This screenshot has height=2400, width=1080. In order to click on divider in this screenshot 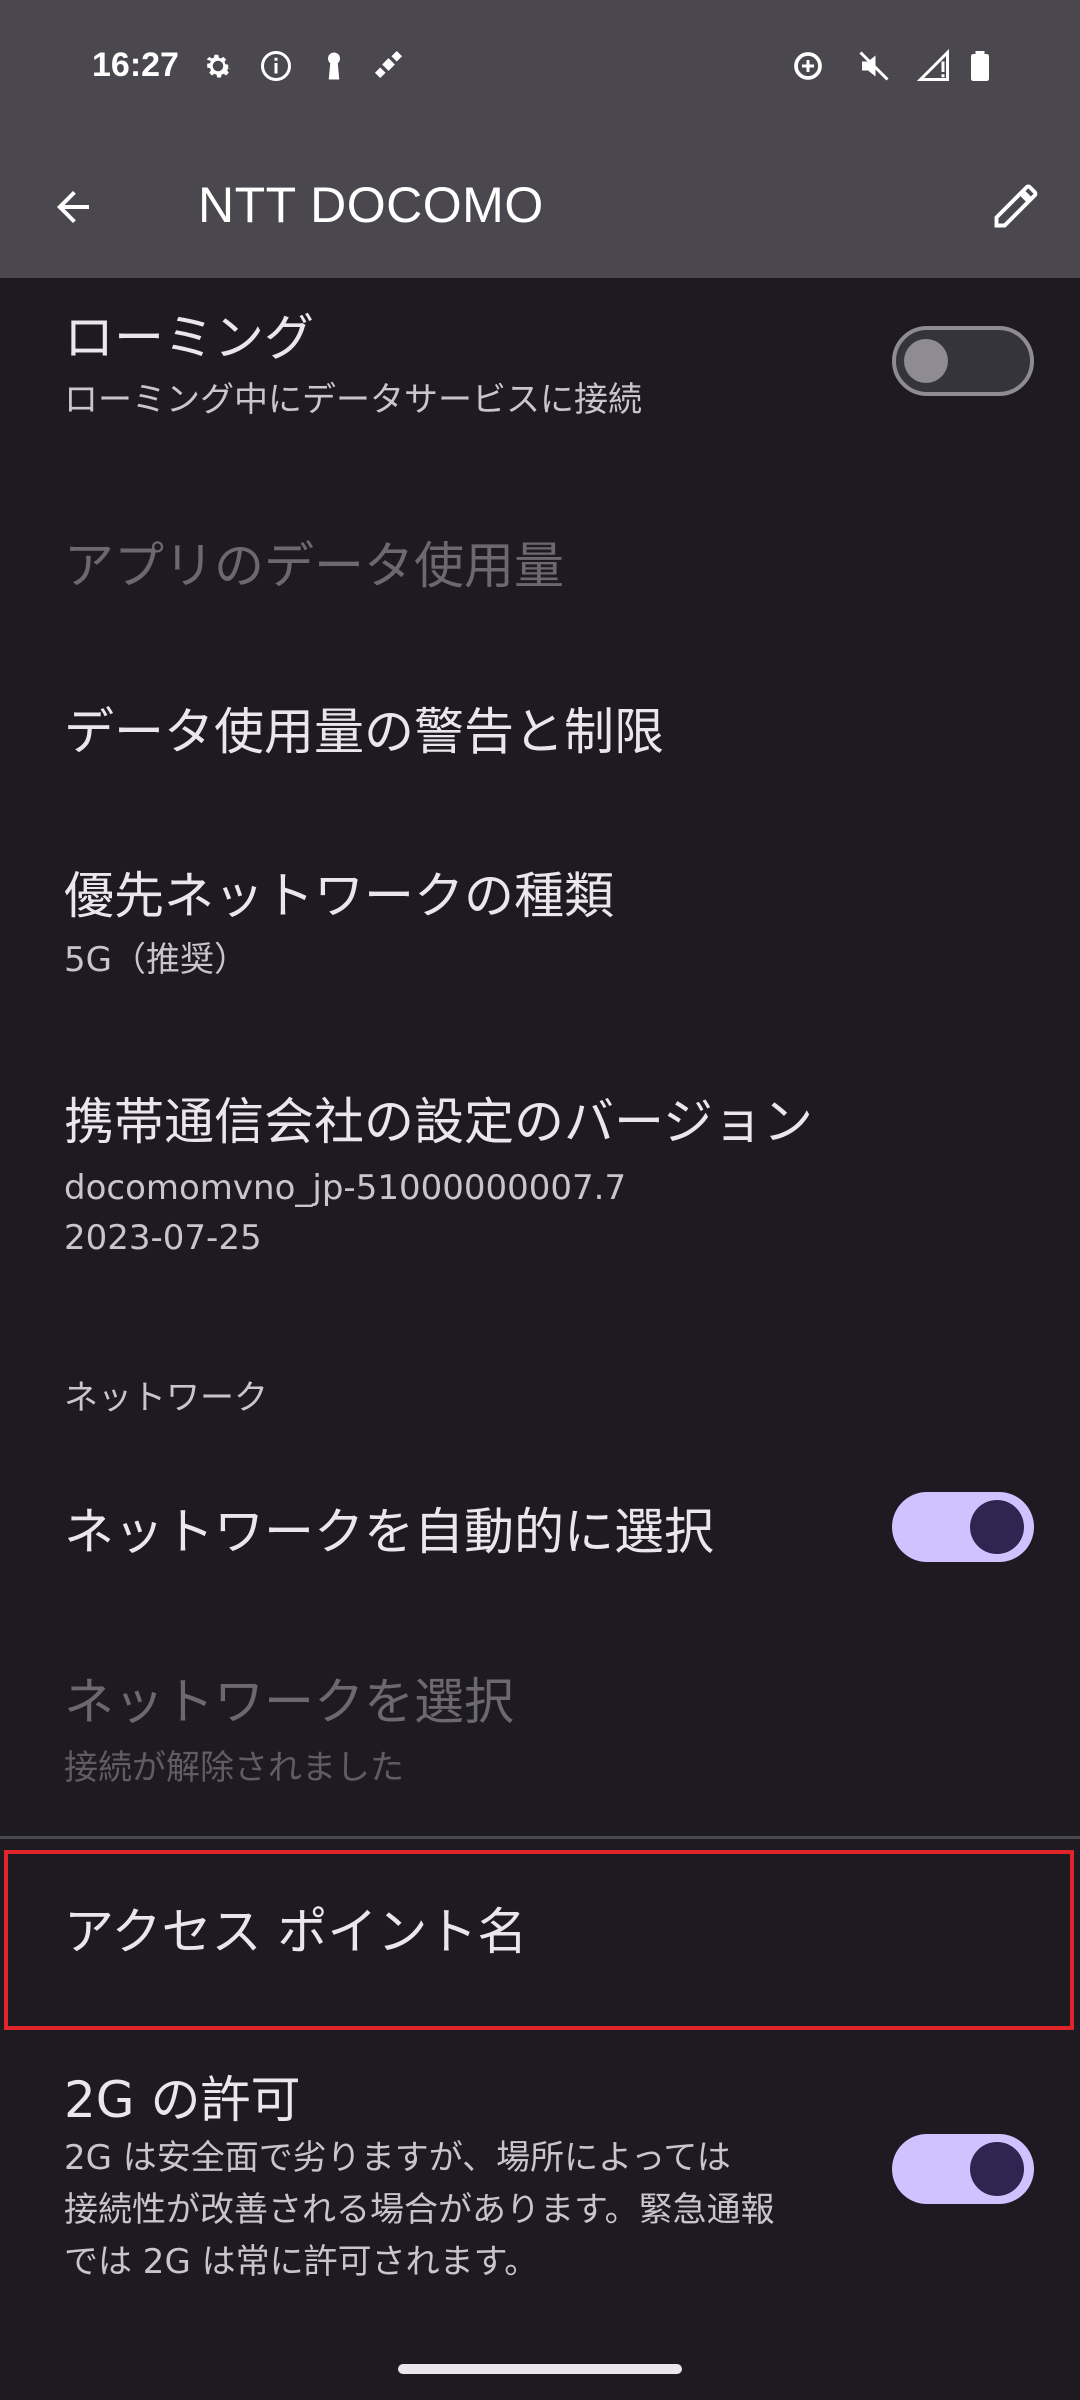, I will do `click(540, 1837)`.